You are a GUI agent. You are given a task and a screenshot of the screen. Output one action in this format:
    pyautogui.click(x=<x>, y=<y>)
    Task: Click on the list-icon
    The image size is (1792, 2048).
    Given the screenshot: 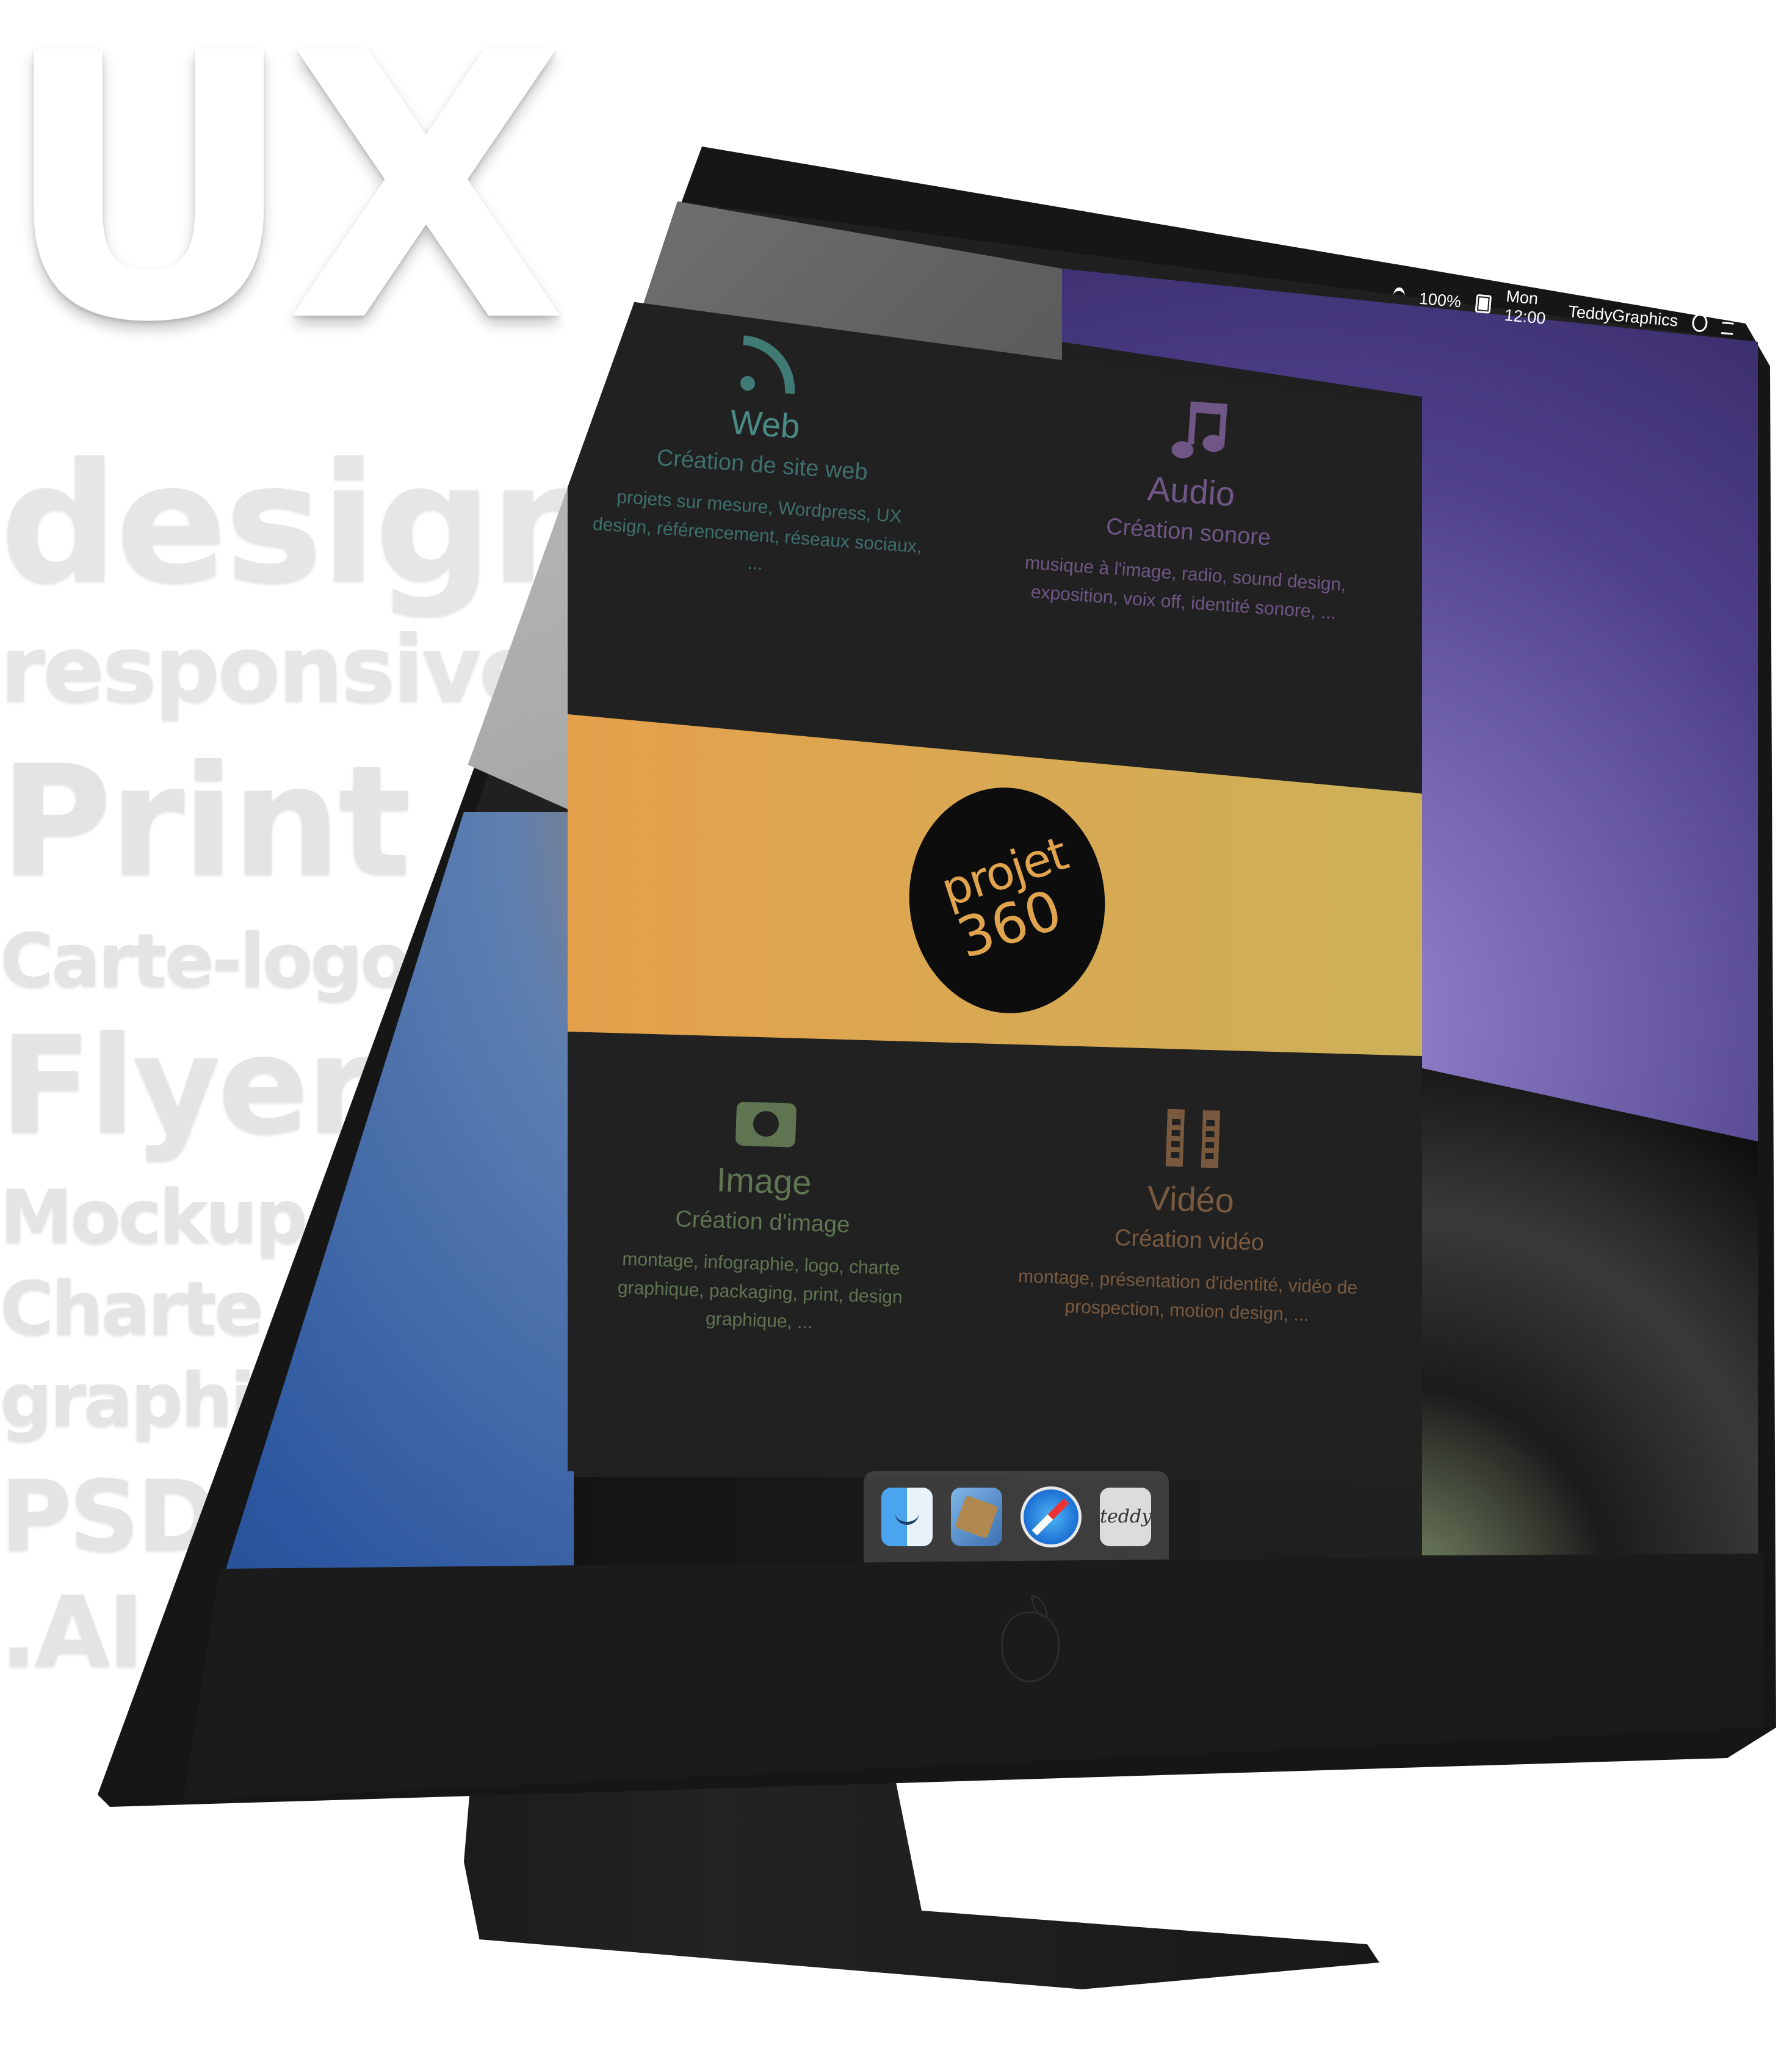 What is the action you would take?
    pyautogui.click(x=1728, y=325)
    